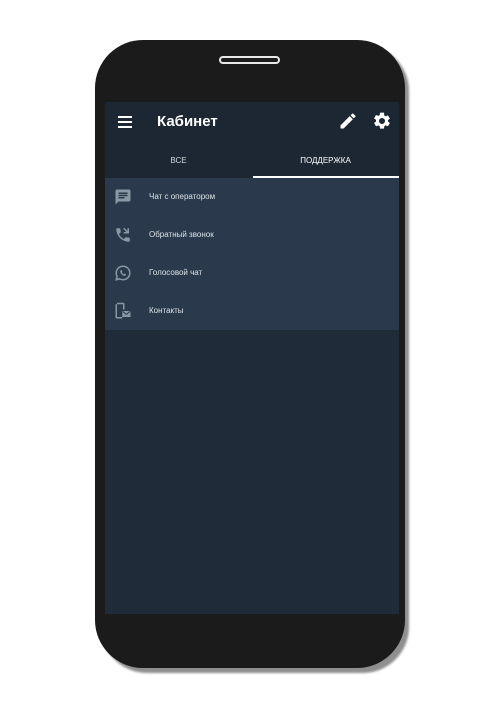 The height and width of the screenshot is (707, 500). Describe the element at coordinates (325, 161) in the screenshot. I see `tab-support: ПОДДЕРЖКА` at that location.